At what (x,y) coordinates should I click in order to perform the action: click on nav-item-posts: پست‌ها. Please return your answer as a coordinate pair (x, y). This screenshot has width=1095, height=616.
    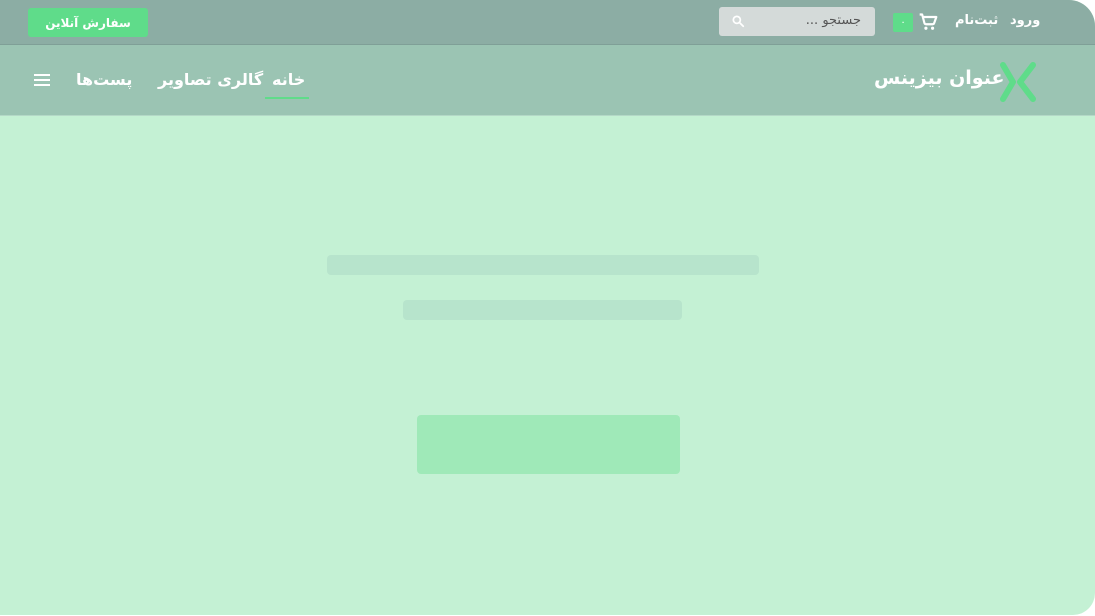
    Looking at the image, I should click on (104, 79).